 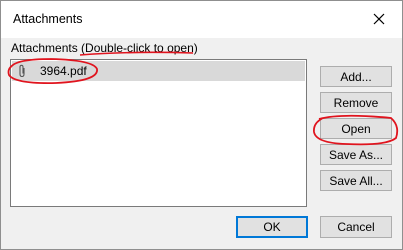 I want to click on list-item: 3964.pdf, so click(x=158, y=71).